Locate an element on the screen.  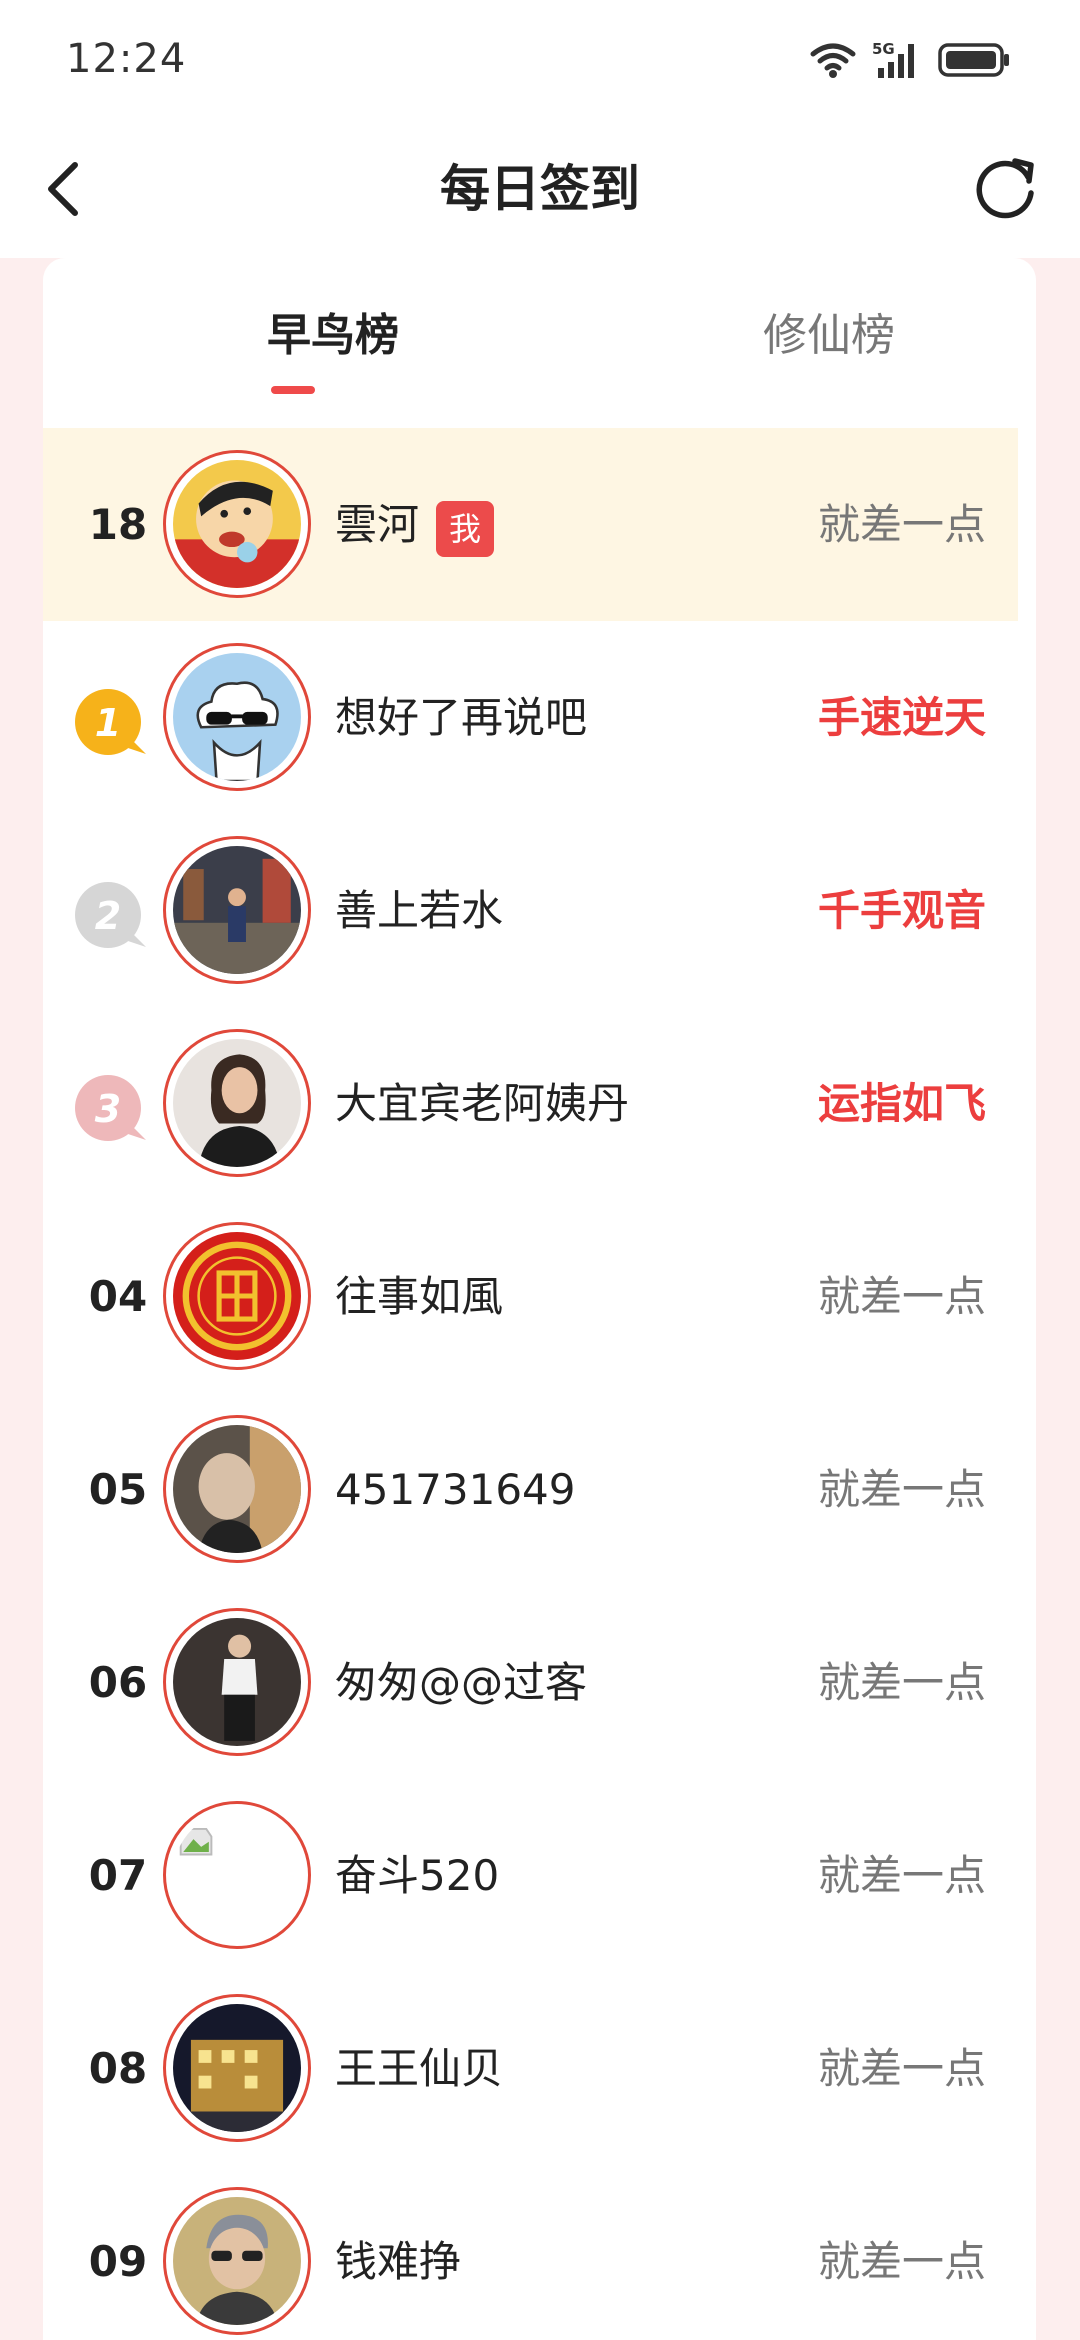
portrait-avatar-image is located at coordinates (237, 1103).